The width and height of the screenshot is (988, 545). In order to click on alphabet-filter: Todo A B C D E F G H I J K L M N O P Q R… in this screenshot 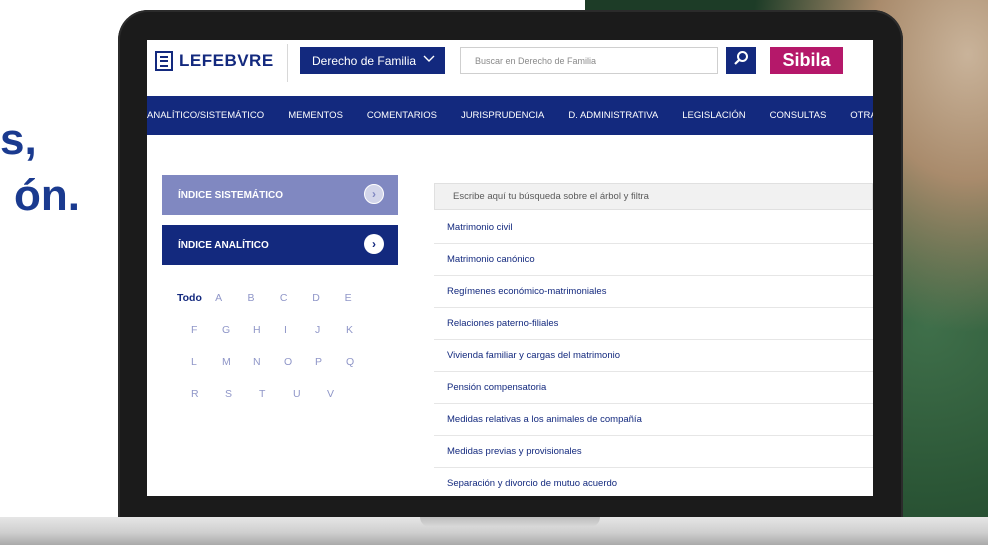, I will do `click(277, 356)`.